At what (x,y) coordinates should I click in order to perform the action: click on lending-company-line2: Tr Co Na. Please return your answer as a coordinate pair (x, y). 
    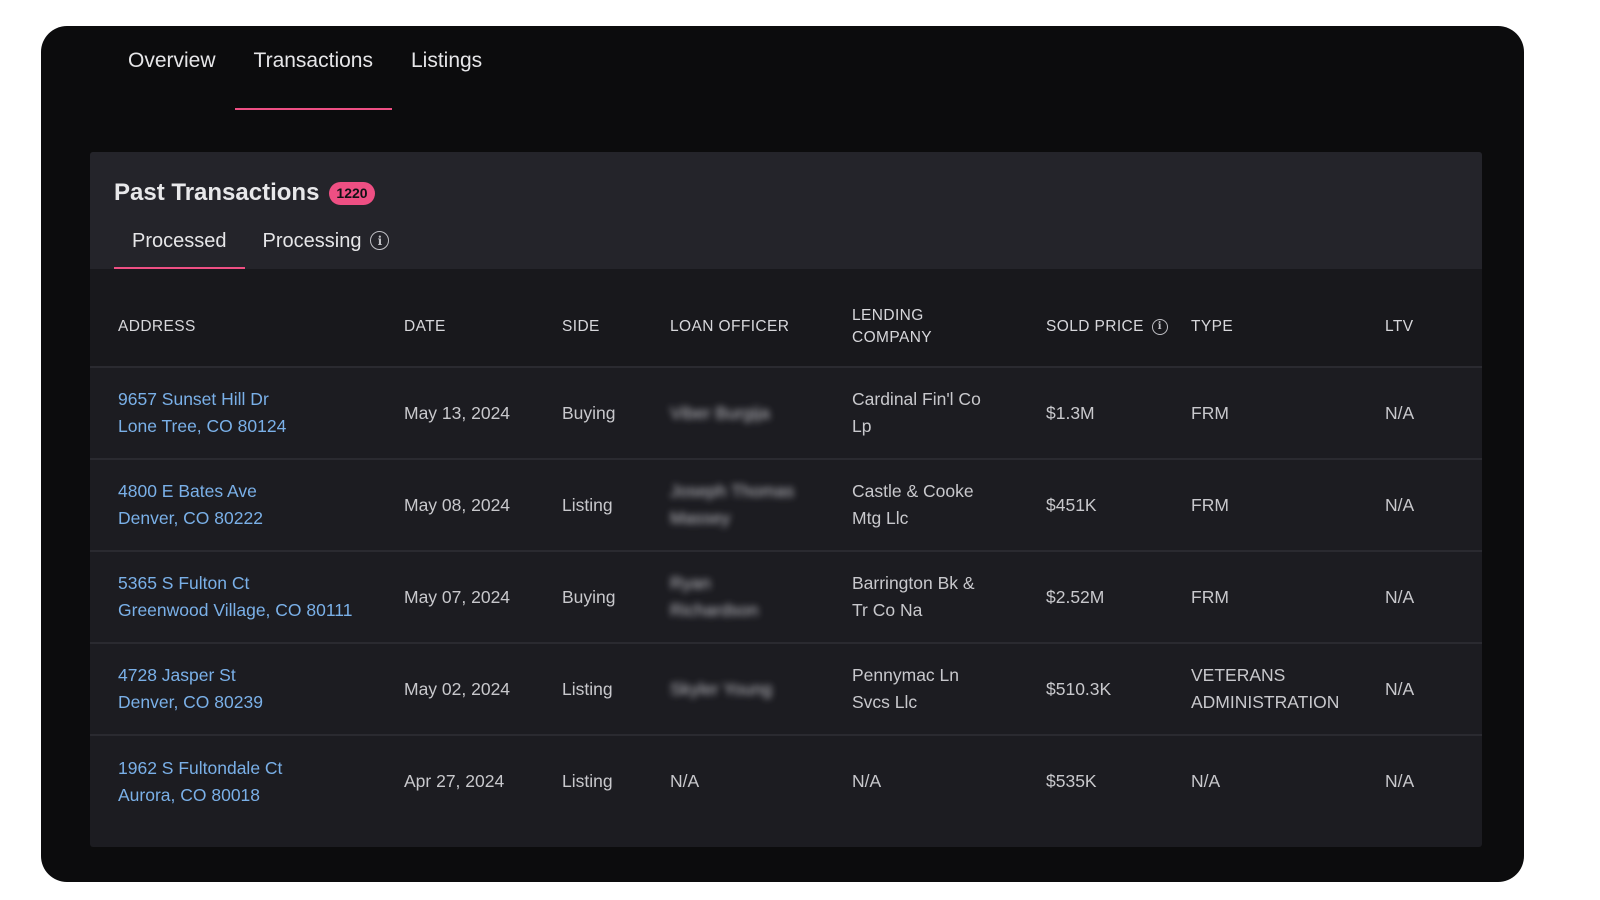
    Looking at the image, I should click on (887, 610).